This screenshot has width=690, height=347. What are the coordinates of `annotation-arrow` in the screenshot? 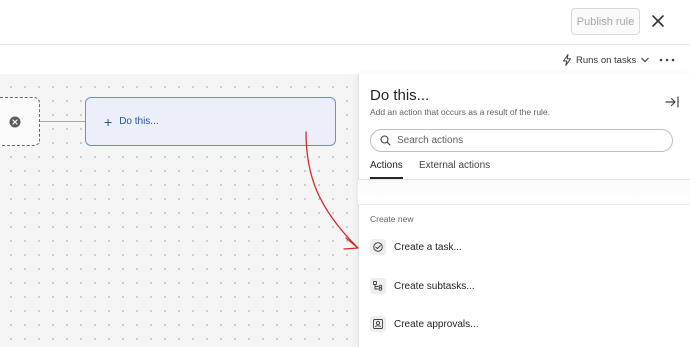 It's located at (332, 190).